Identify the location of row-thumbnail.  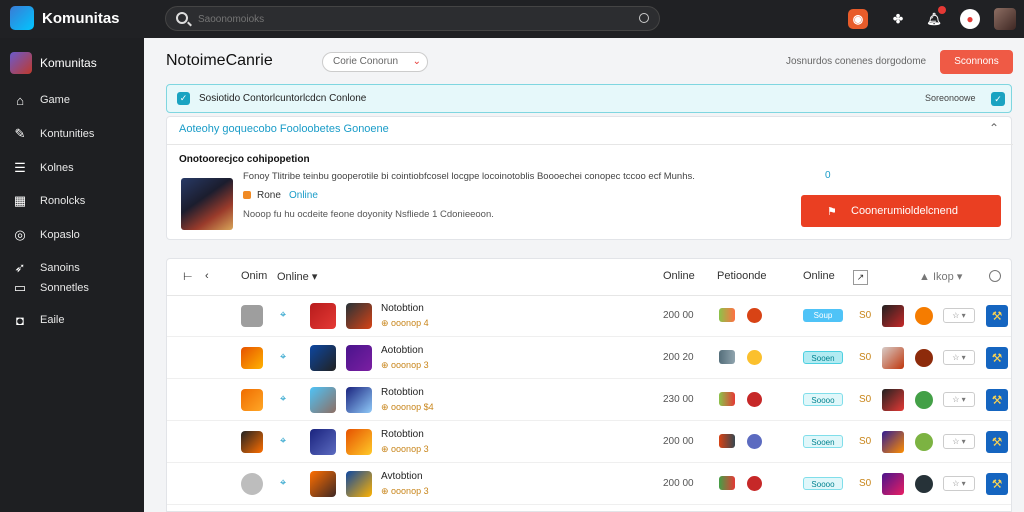
(252, 442).